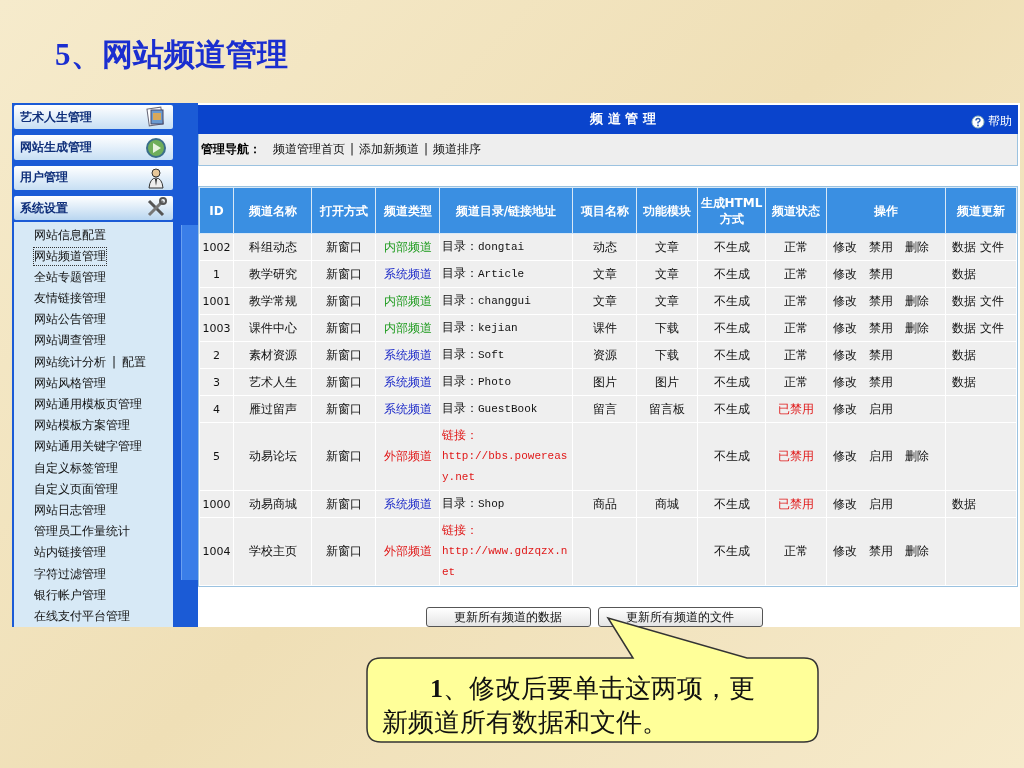 The image size is (1024, 768). I want to click on sidebar-section: 艺术人生管理, so click(93, 117).